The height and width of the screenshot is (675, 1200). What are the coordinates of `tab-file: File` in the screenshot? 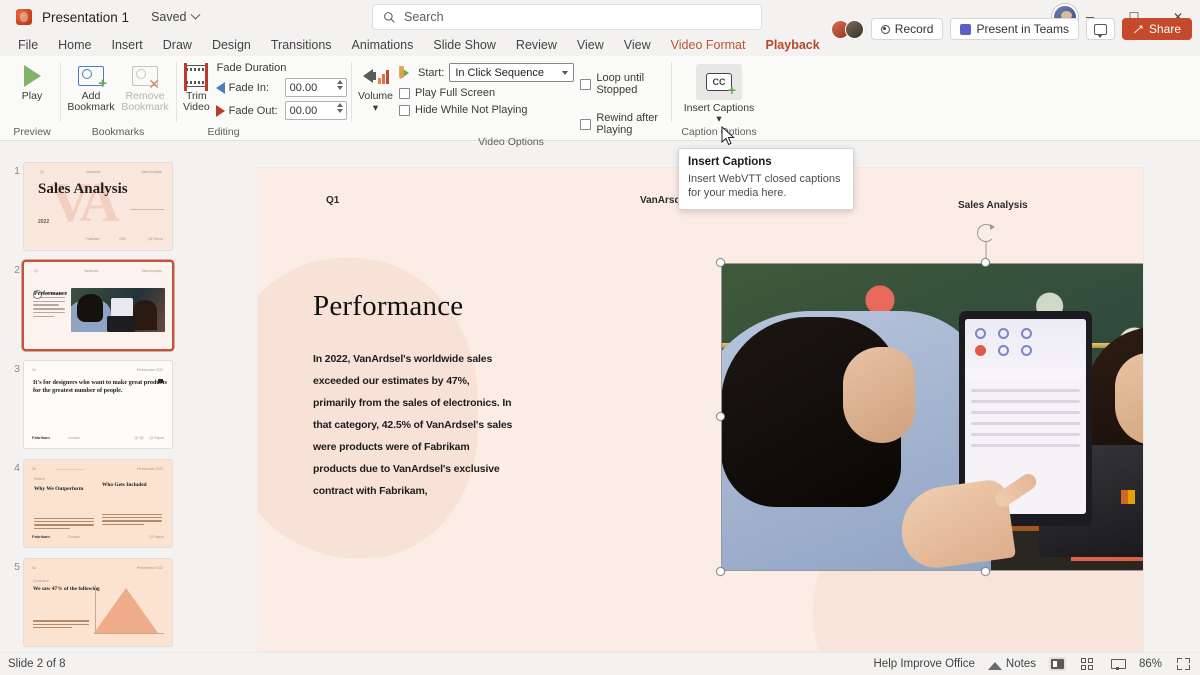 It's located at (28, 45).